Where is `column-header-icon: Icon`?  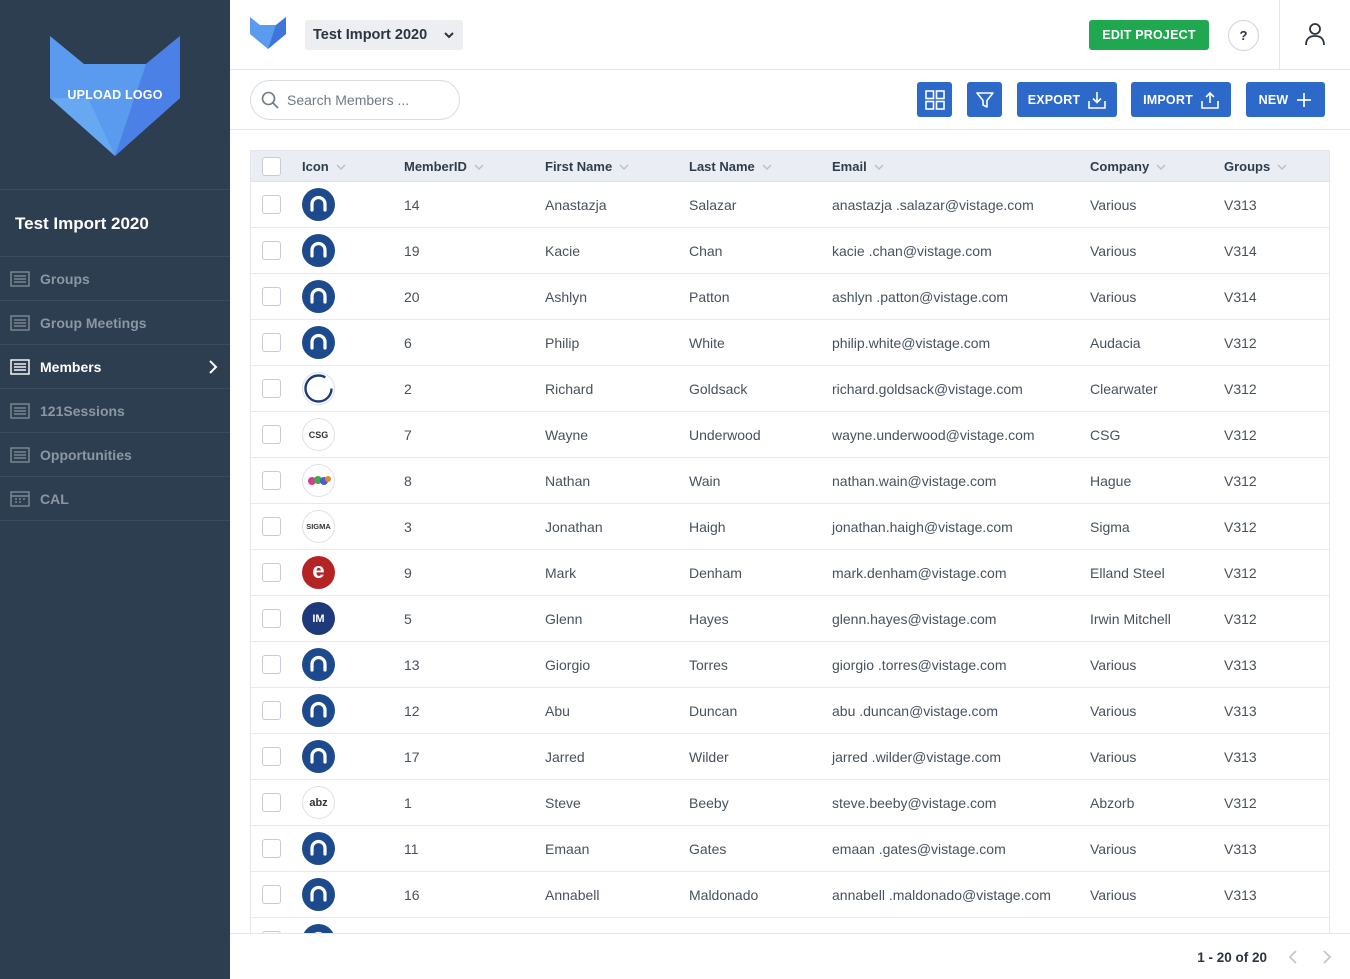 column-header-icon: Icon is located at coordinates (324, 166).